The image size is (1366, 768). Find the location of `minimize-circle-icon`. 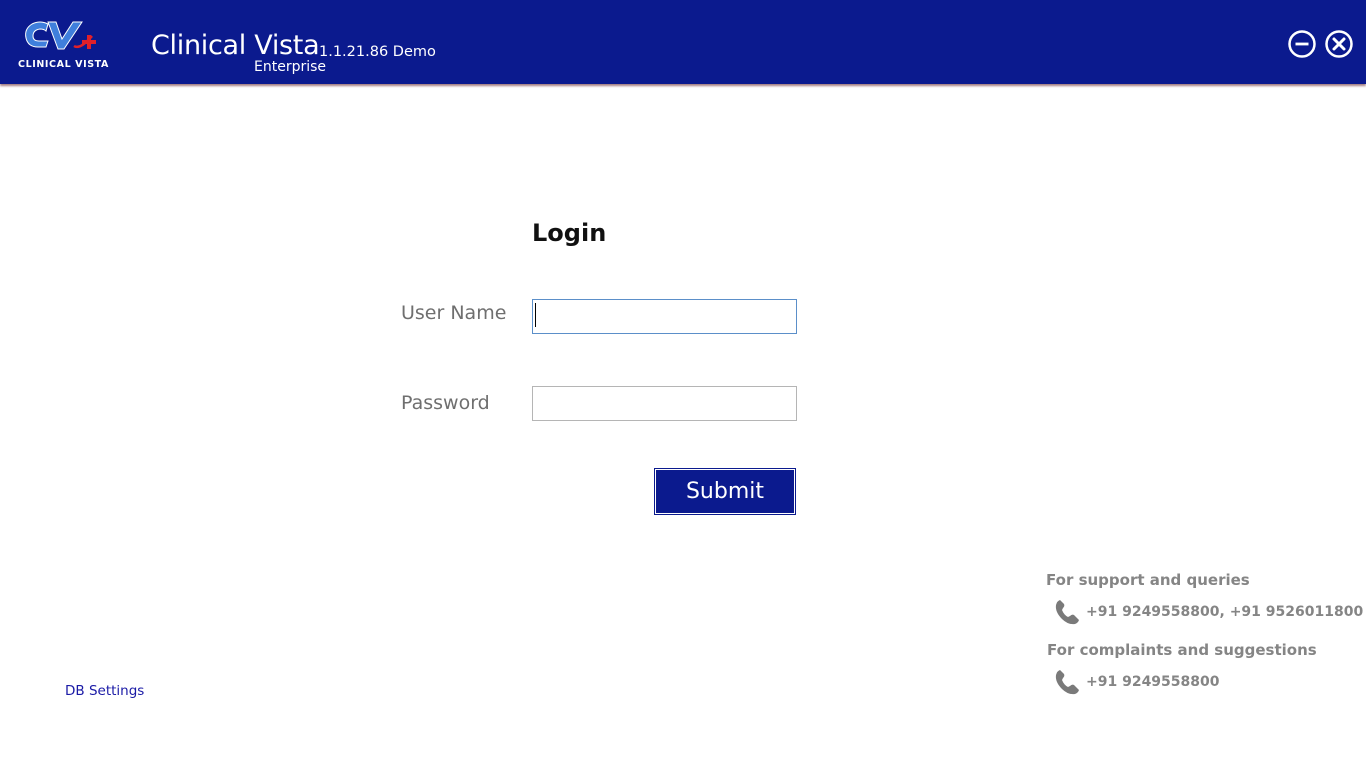

minimize-circle-icon is located at coordinates (1302, 44).